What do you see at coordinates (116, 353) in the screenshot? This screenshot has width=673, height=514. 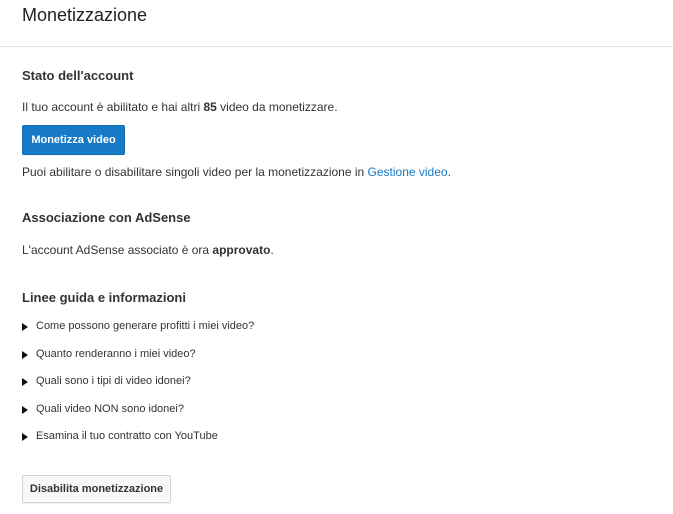 I see `guideline-item-label: Quanto renderanno i miei video?` at bounding box center [116, 353].